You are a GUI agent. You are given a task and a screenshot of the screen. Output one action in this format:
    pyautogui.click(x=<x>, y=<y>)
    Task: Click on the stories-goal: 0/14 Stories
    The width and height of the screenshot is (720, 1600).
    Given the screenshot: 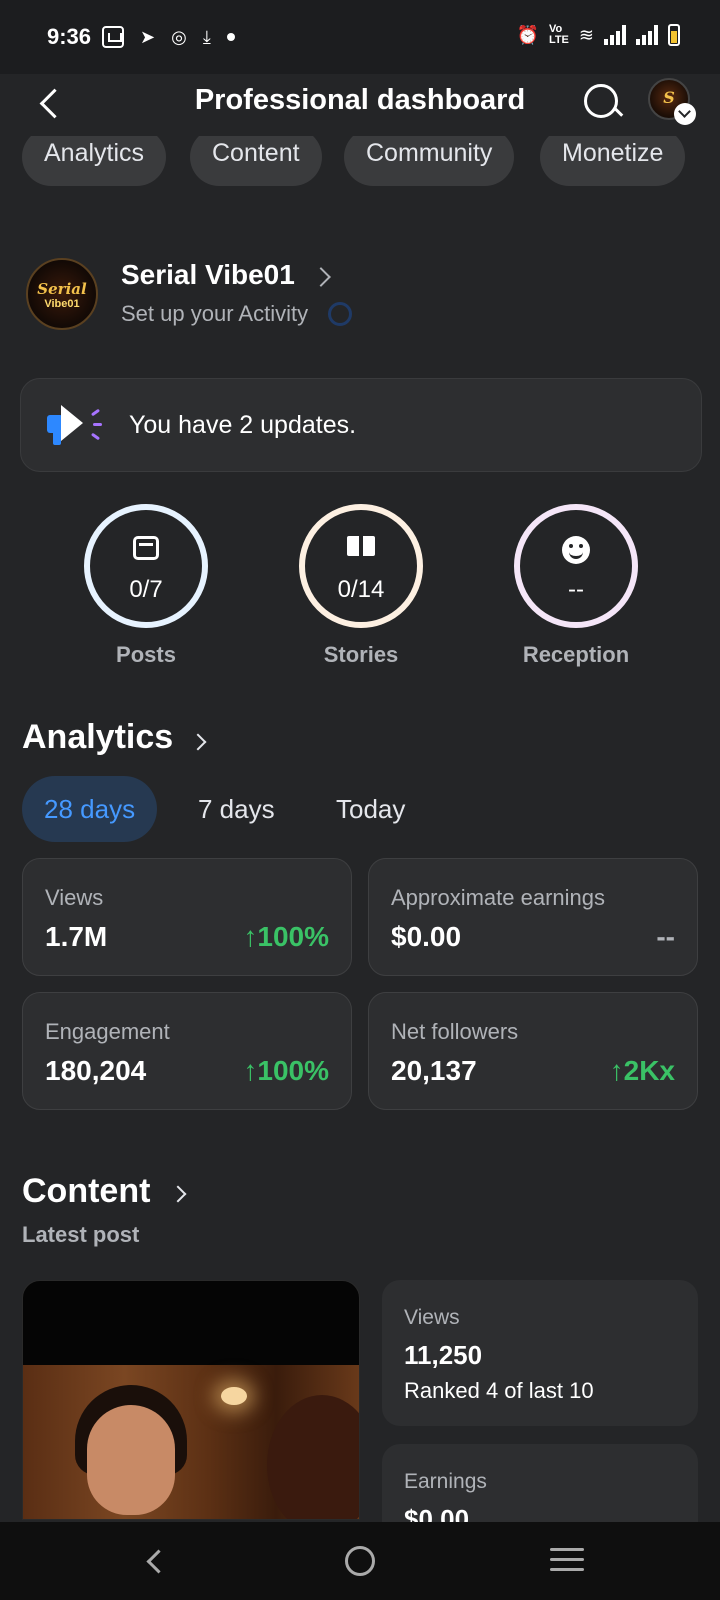 What is the action you would take?
    pyautogui.click(x=361, y=585)
    